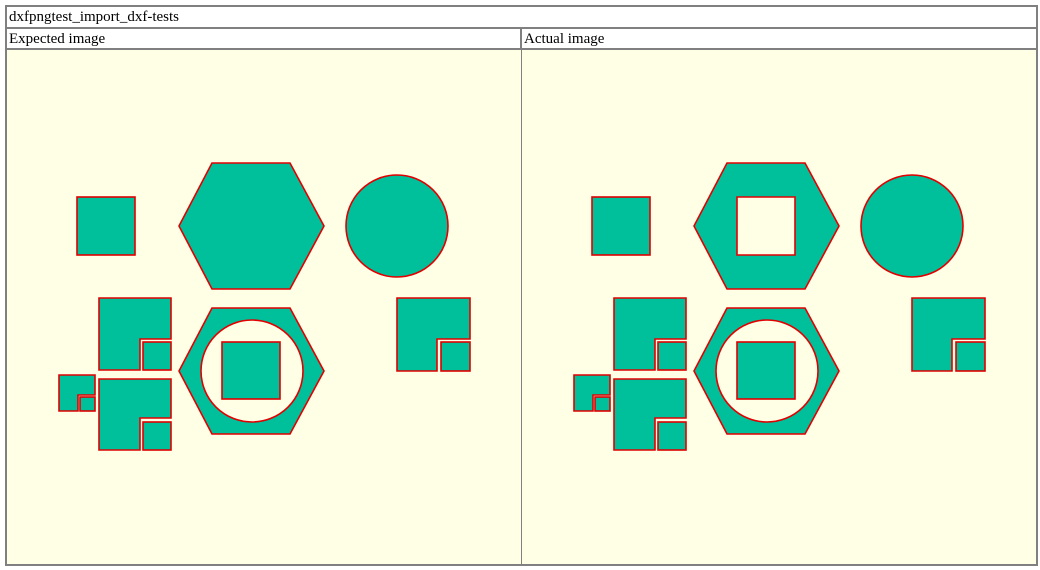 Image resolution: width=1040 pixels, height=570 pixels. I want to click on actual-image-label: Actual image, so click(564, 39).